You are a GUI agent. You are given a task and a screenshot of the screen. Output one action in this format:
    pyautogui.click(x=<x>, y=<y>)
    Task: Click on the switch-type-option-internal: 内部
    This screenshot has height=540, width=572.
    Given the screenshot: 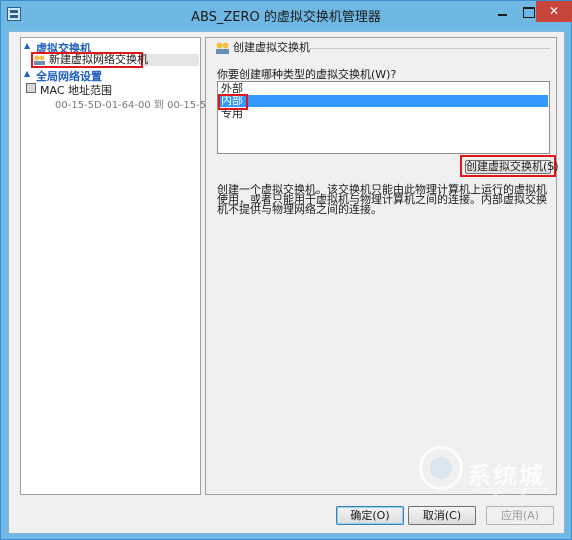 What is the action you would take?
    pyautogui.click(x=383, y=101)
    